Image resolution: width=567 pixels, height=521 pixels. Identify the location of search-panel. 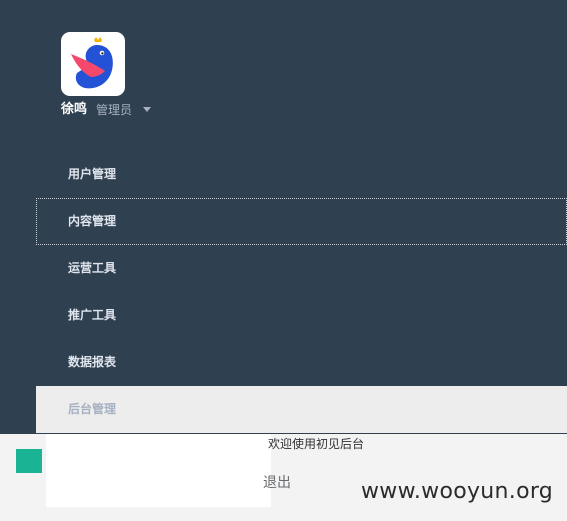
(158, 470).